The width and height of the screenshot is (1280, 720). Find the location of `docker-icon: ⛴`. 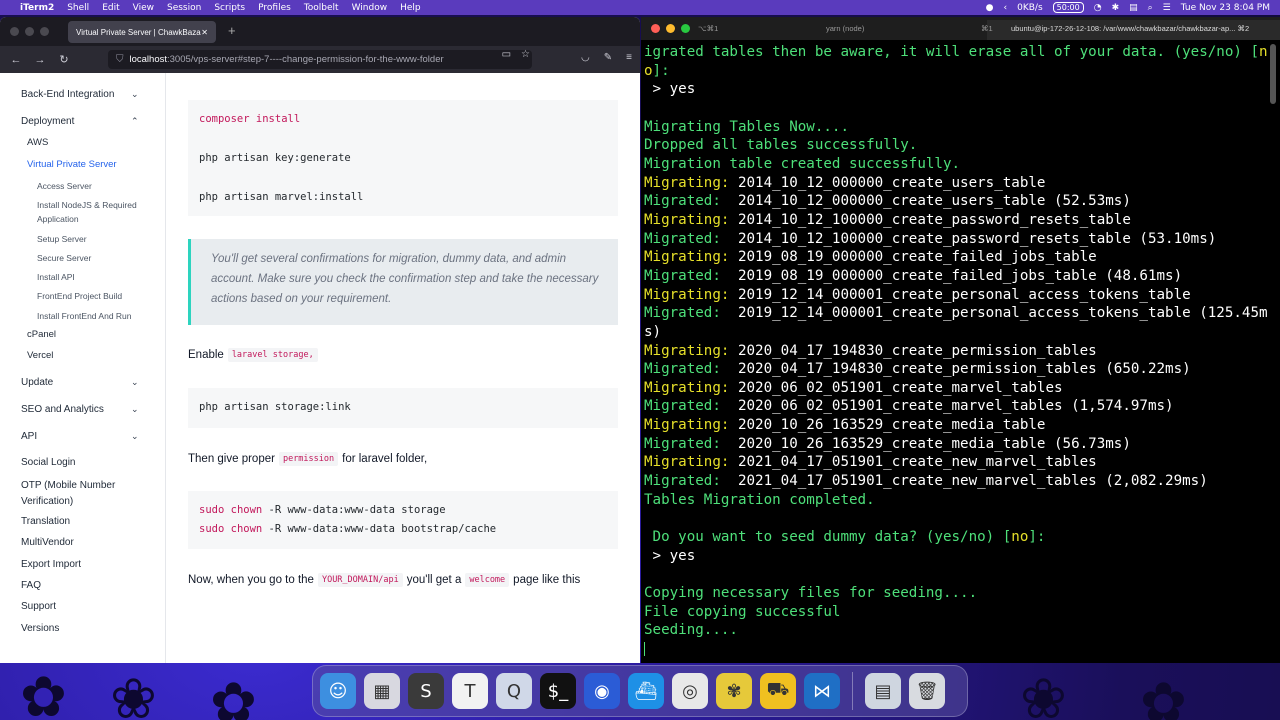

docker-icon: ⛴ is located at coordinates (646, 691).